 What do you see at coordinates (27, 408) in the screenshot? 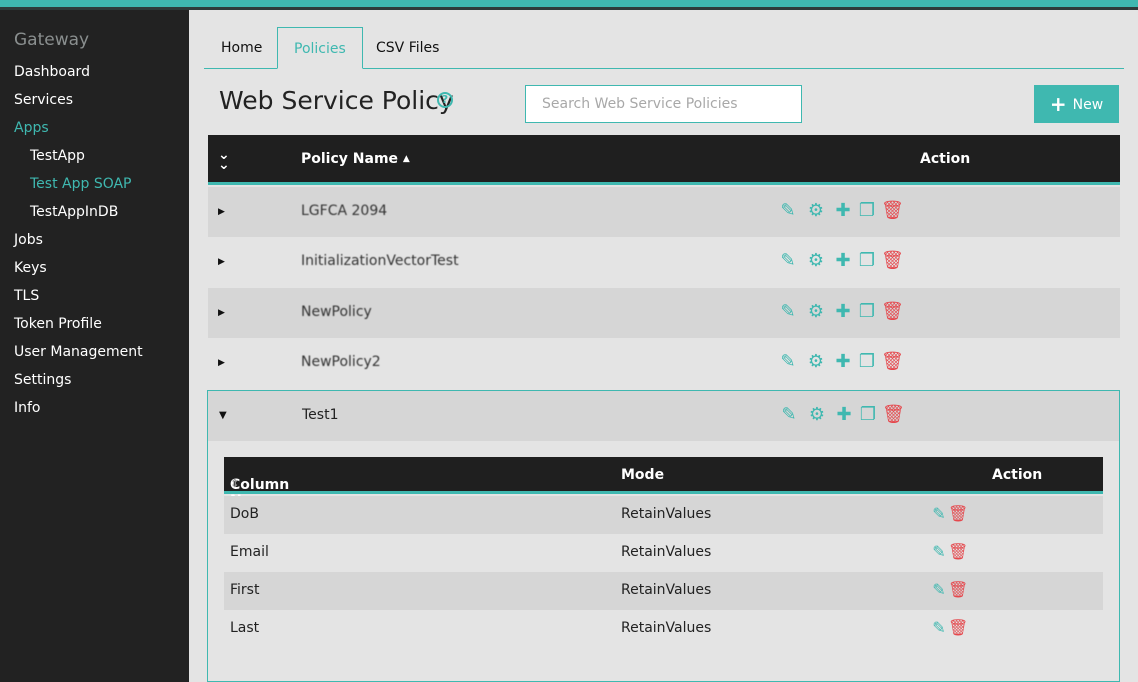
I see `sidebar-item-info: Info` at bounding box center [27, 408].